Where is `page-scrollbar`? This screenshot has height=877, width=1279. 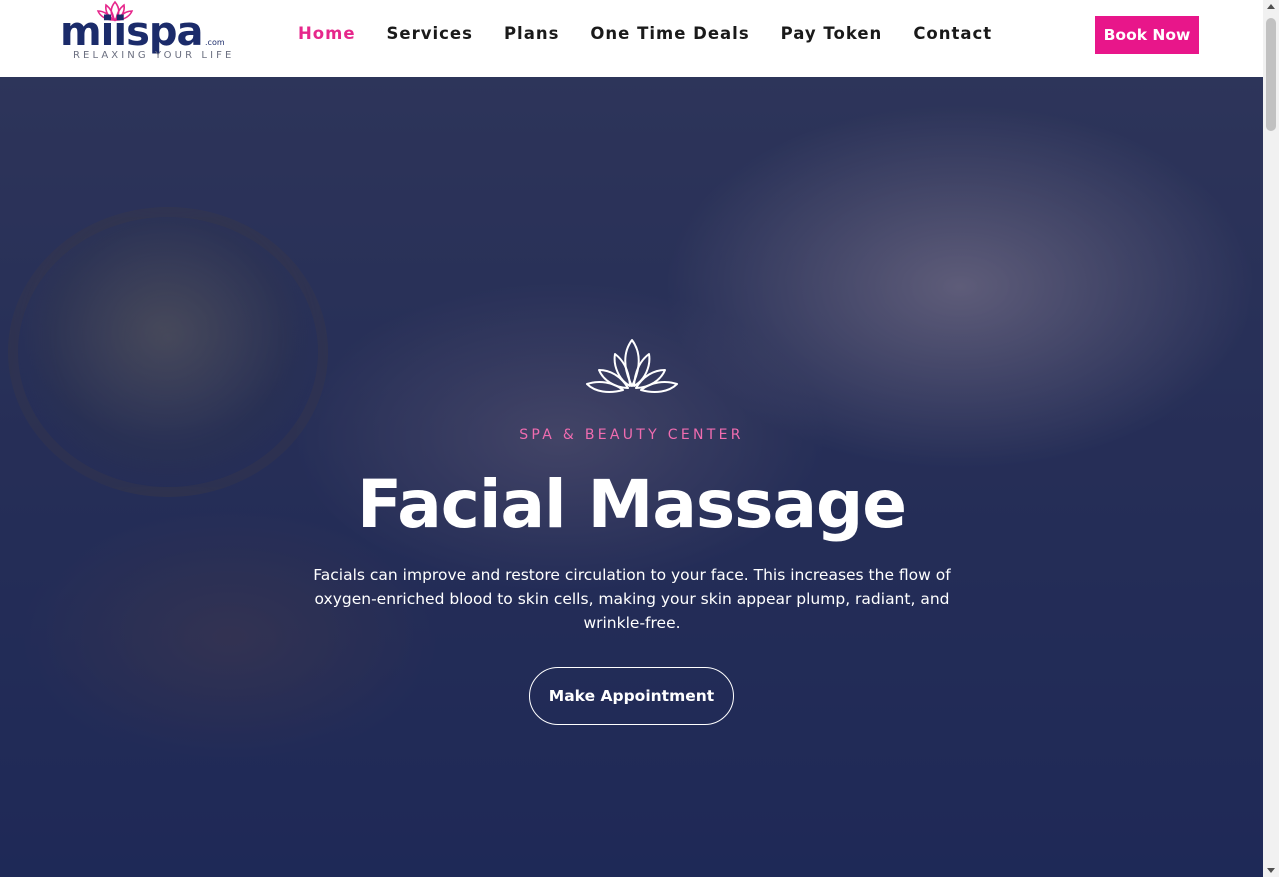 page-scrollbar is located at coordinates (1271, 438).